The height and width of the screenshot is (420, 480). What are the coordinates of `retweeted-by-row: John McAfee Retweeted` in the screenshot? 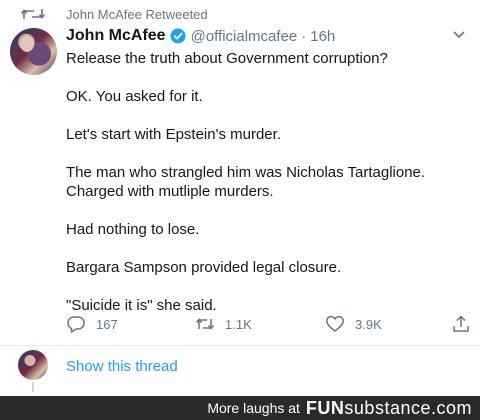 It's located at (114, 14).